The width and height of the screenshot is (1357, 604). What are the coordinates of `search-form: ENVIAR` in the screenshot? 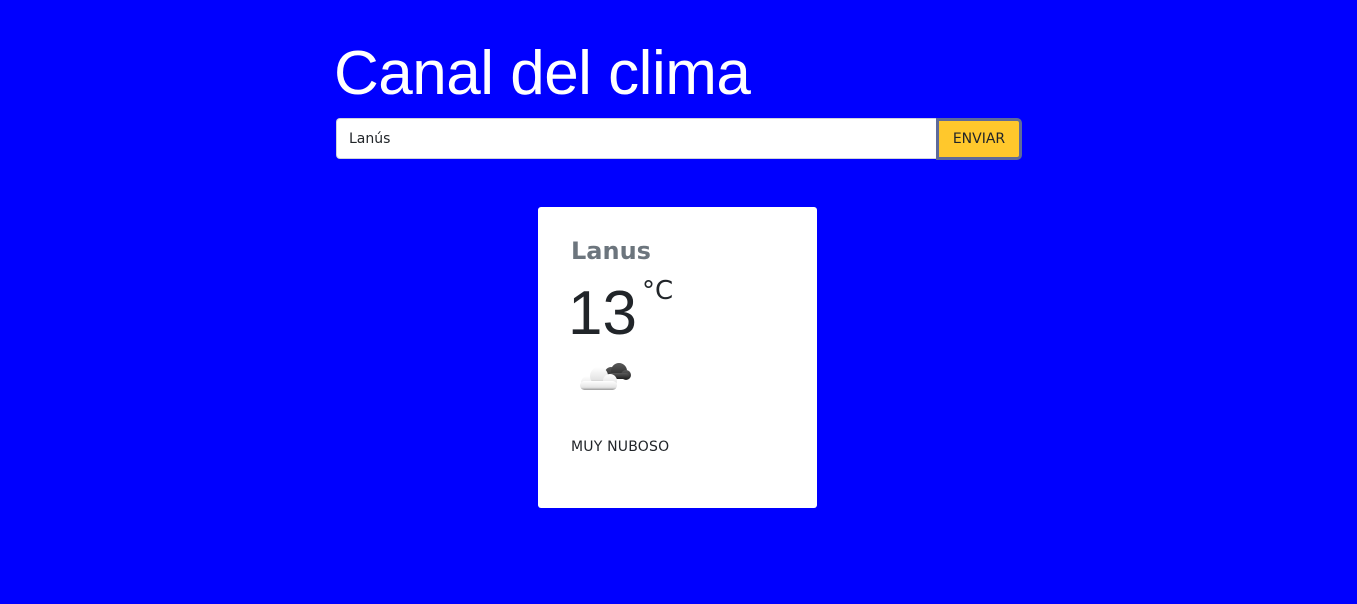 It's located at (679, 139).